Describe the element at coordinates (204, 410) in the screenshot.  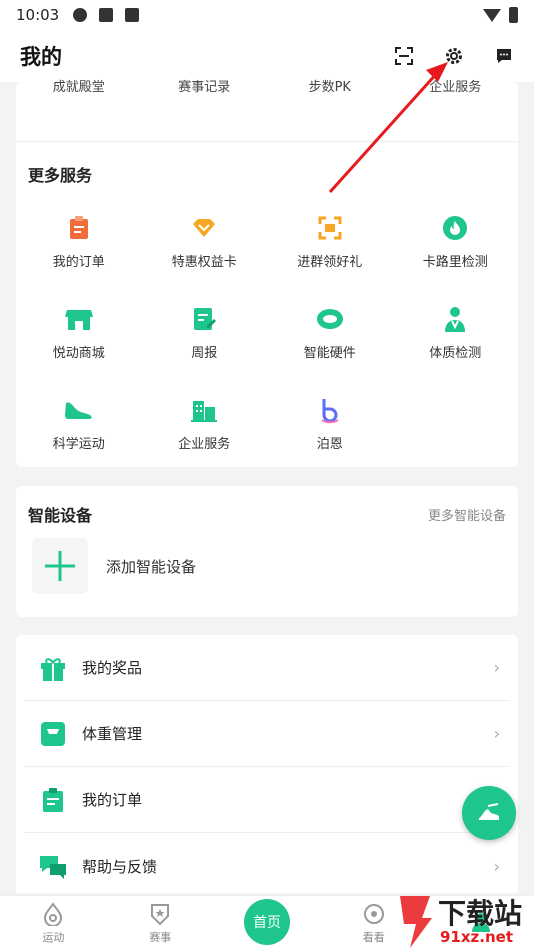
I see `building-icon` at that location.